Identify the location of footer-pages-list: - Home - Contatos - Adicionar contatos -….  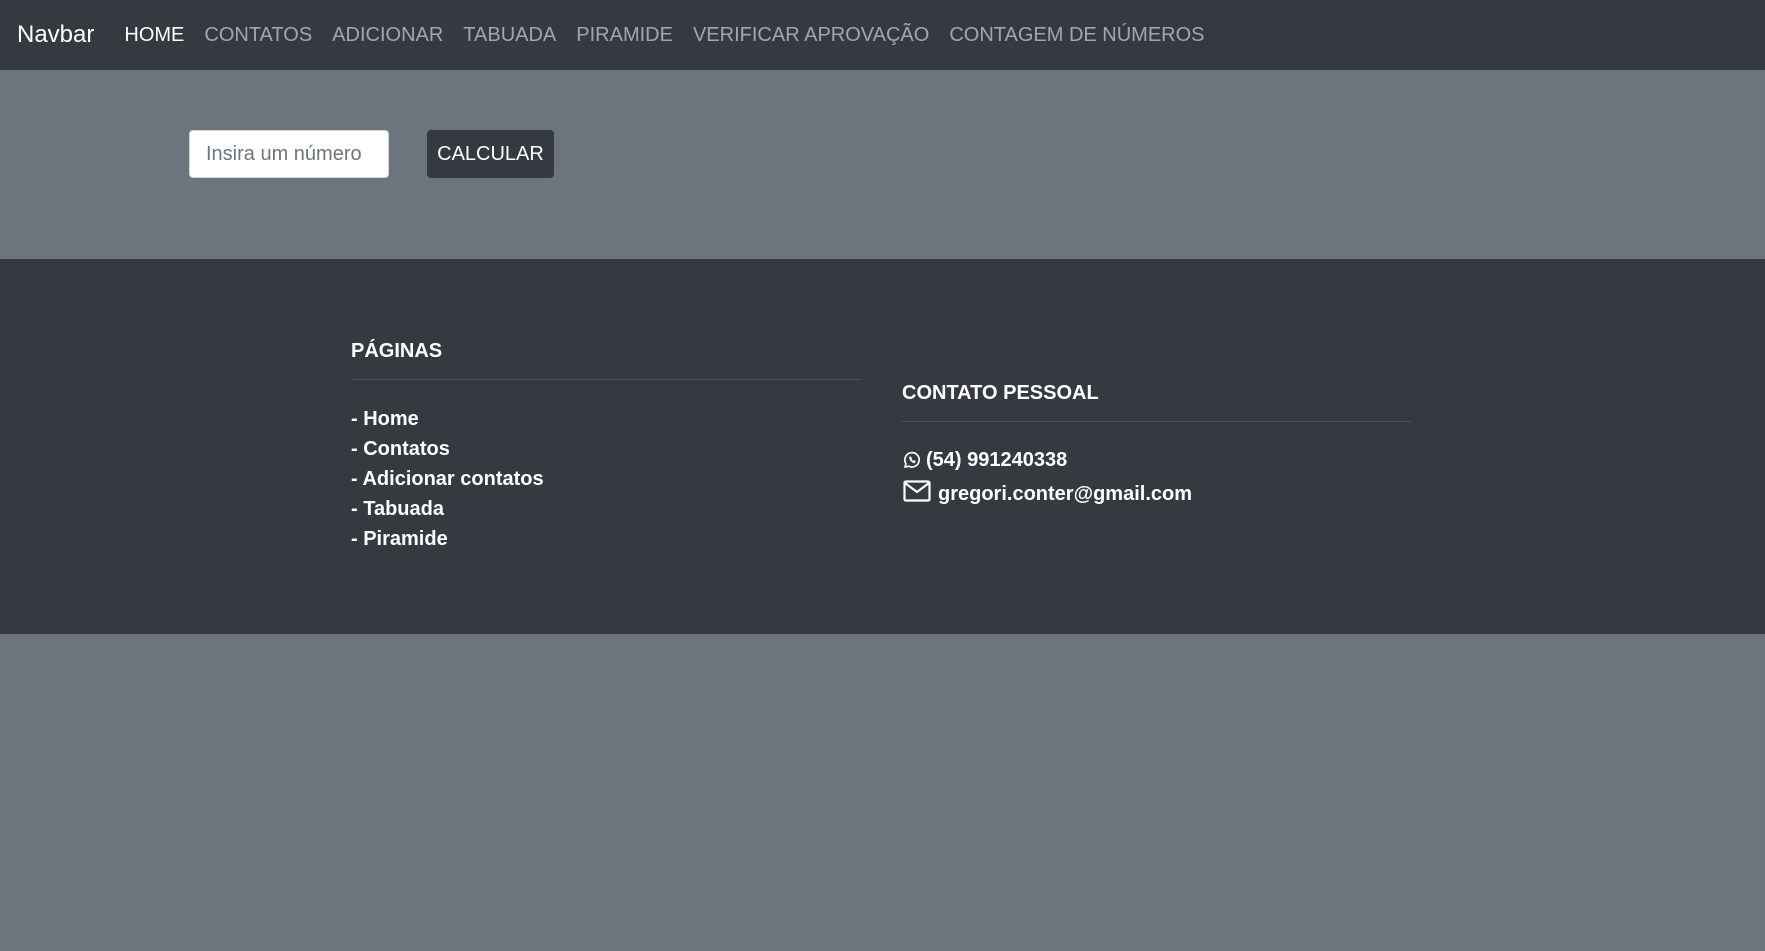
(606, 479).